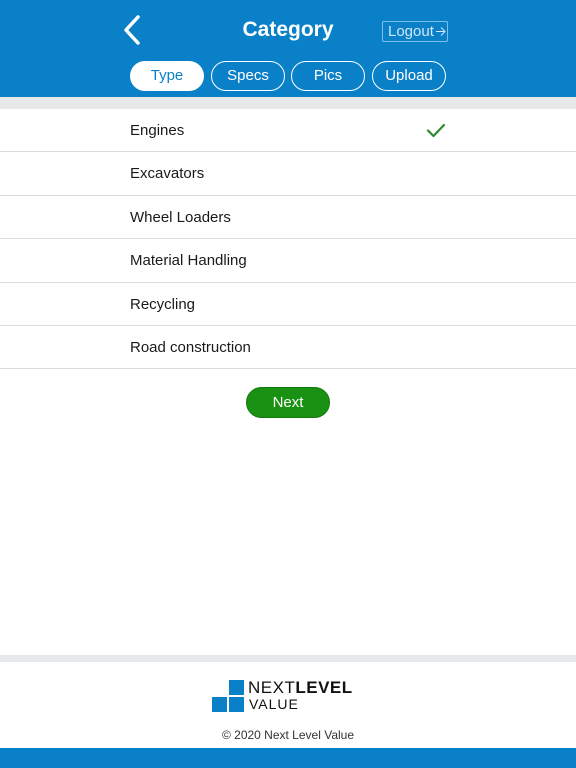 The height and width of the screenshot is (768, 576). Describe the element at coordinates (288, 29) in the screenshot. I see `page-title: Category` at that location.